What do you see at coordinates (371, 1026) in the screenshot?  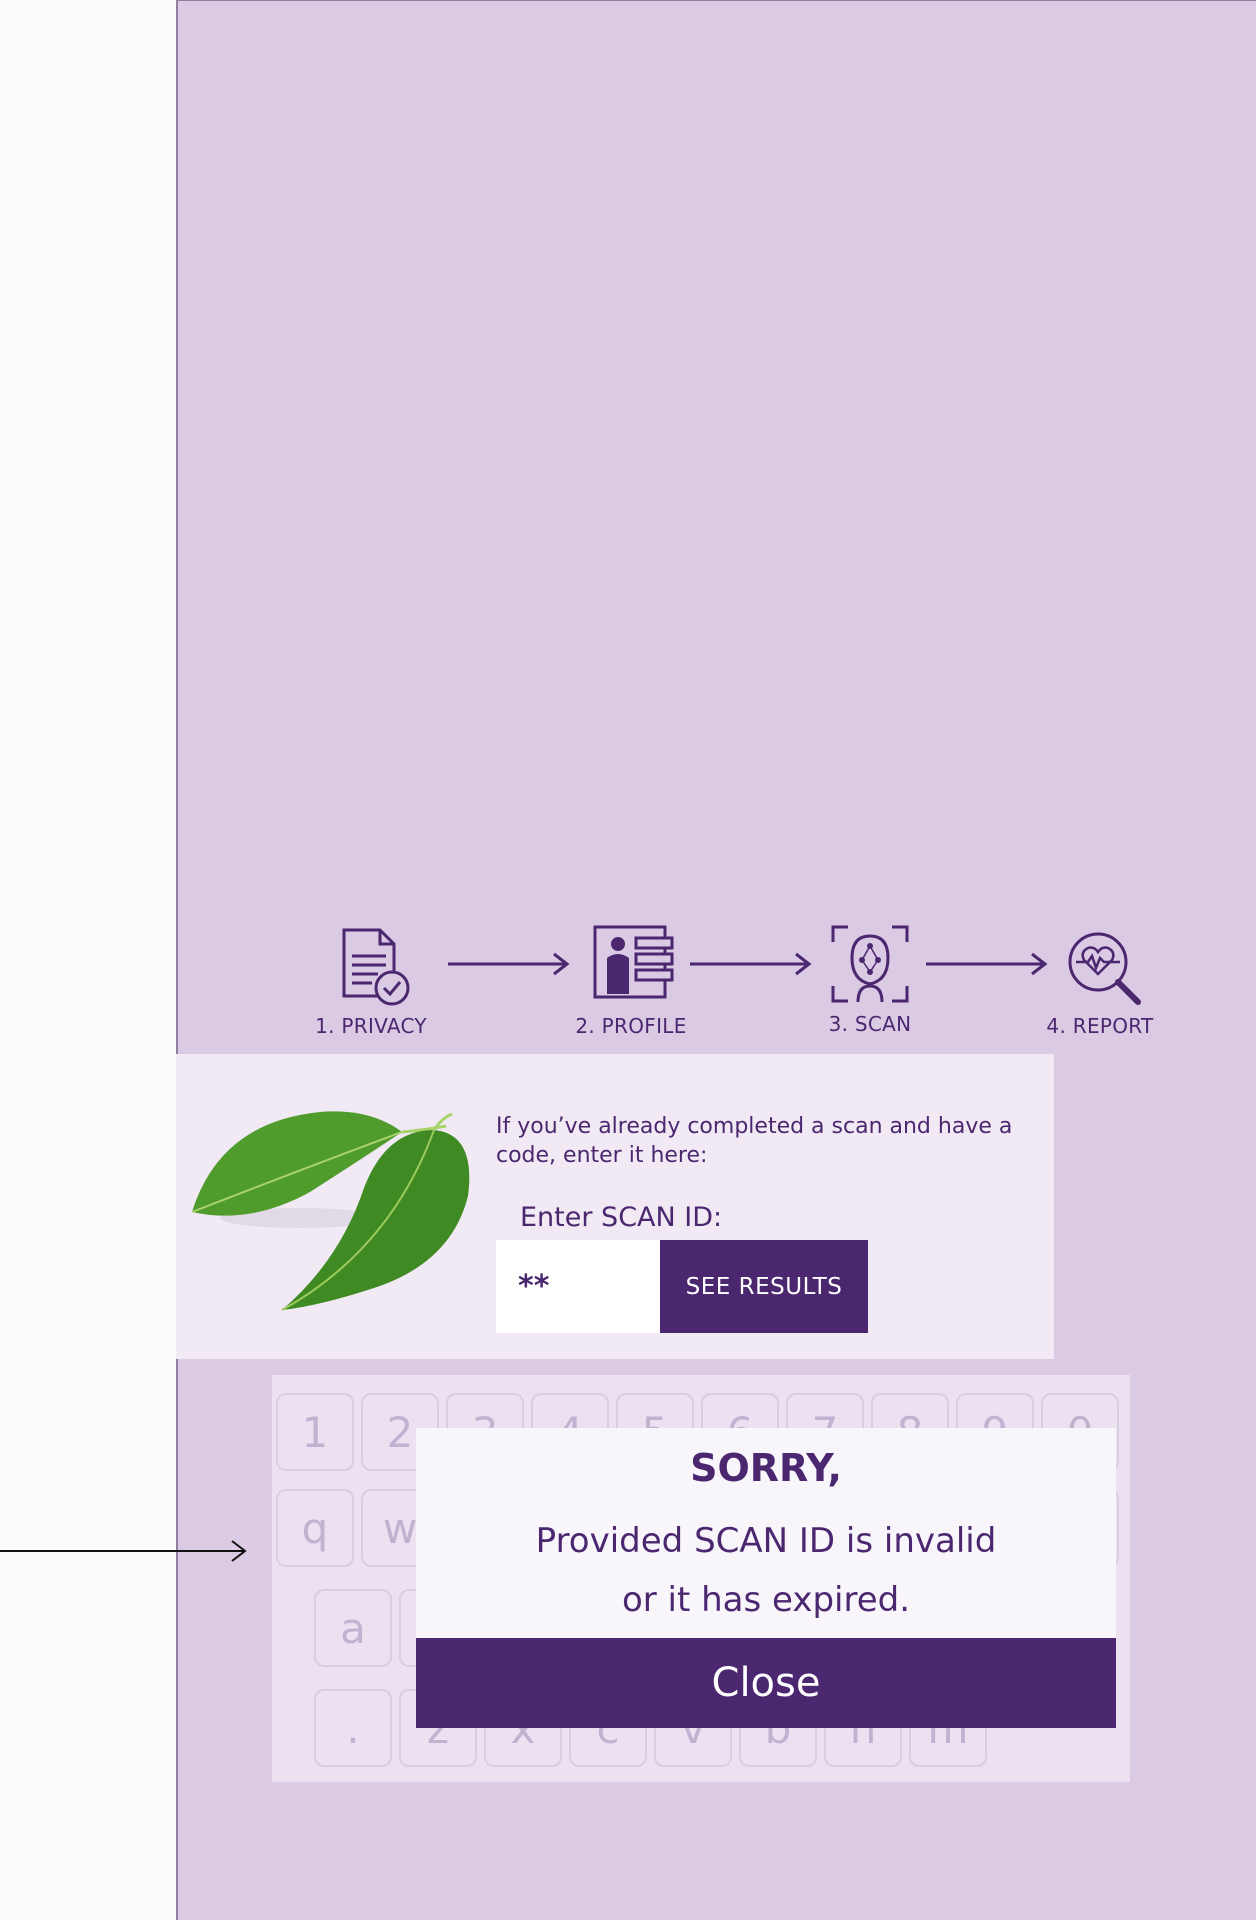 I see `step-label-privacy: 1. PRIVACY` at bounding box center [371, 1026].